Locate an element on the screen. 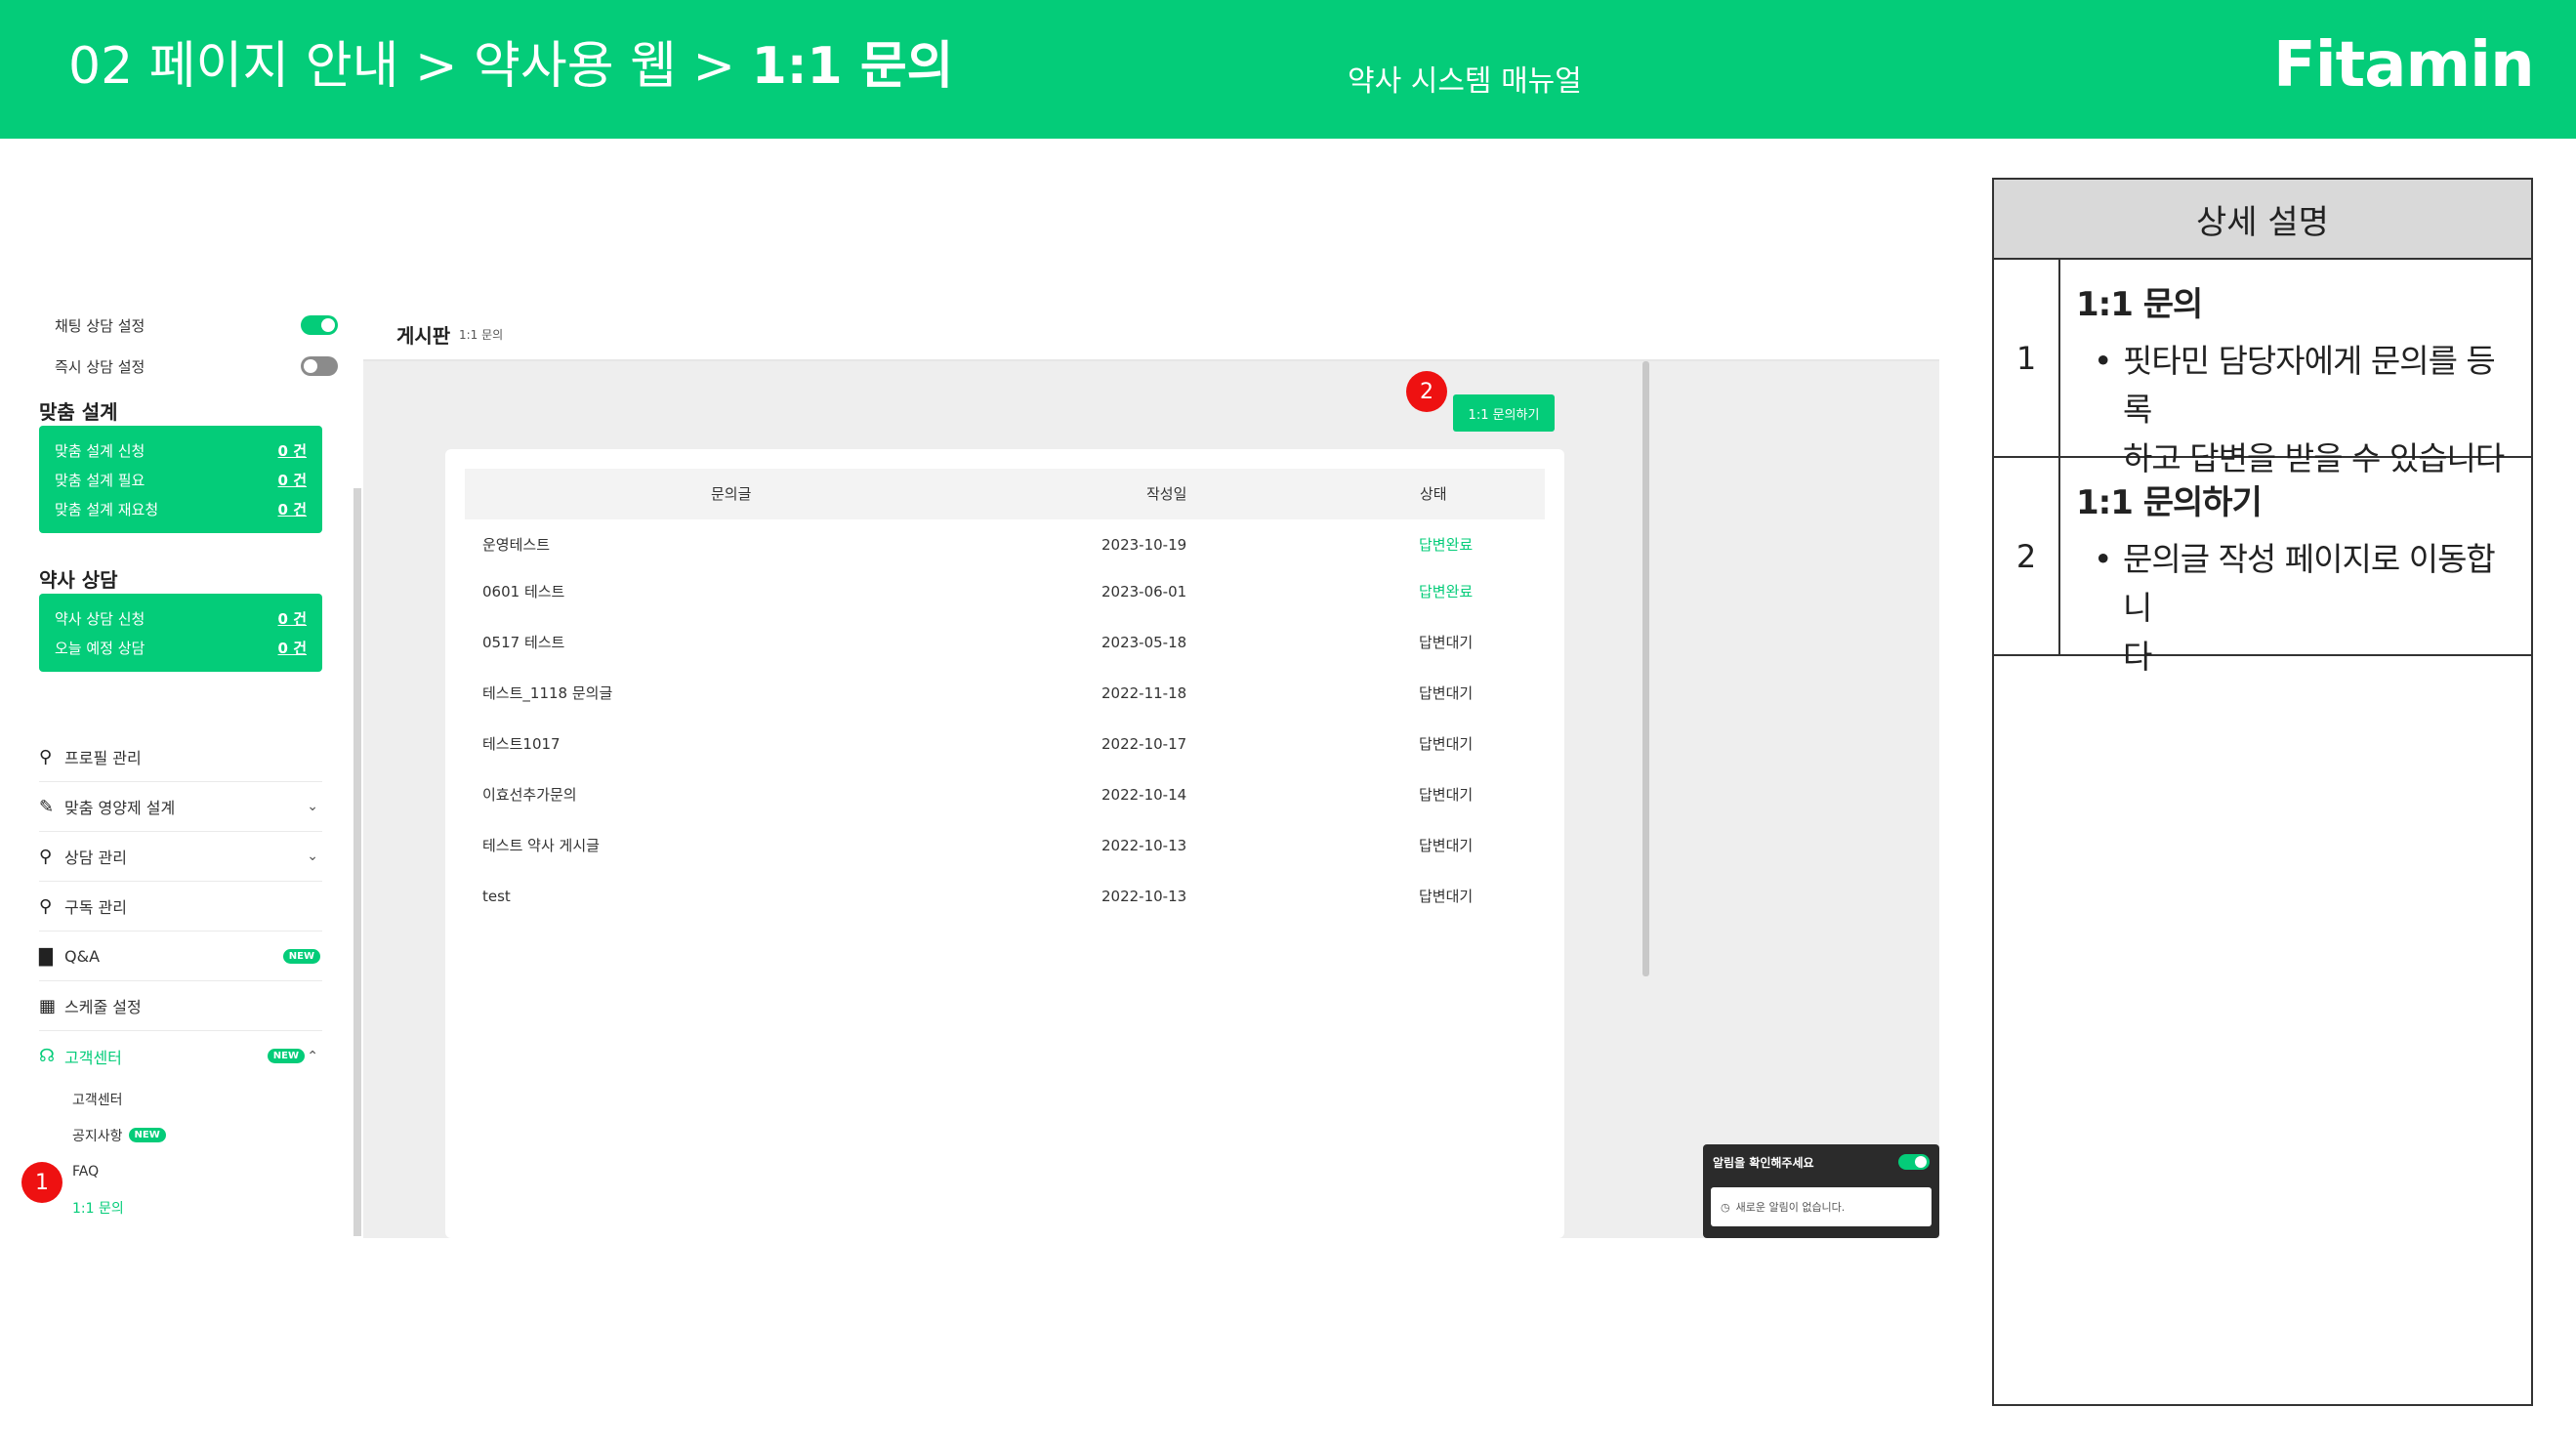 The height and width of the screenshot is (1449, 2576). submenu-label: 고객센터 is located at coordinates (97, 1100).